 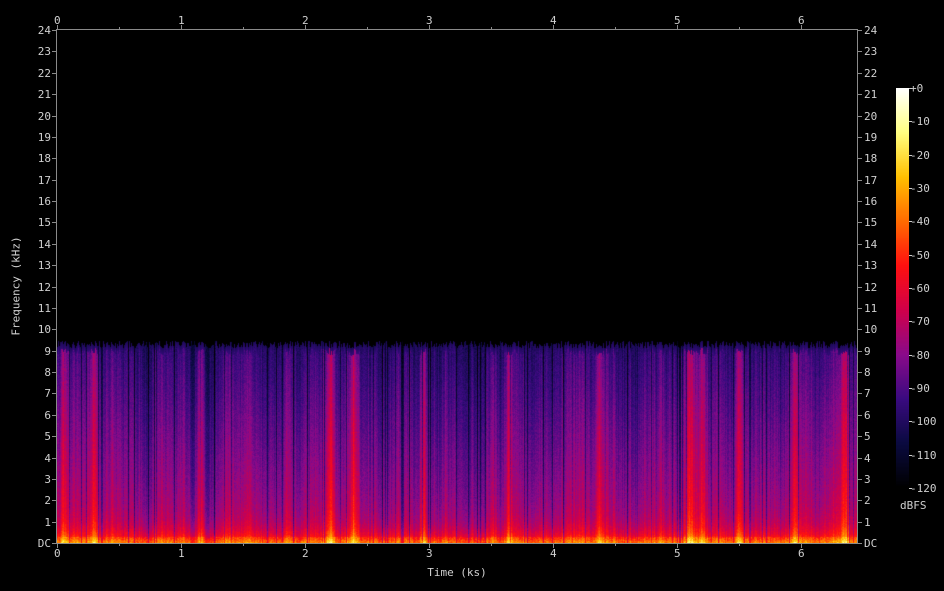 What do you see at coordinates (871, 116) in the screenshot?
I see `y-tick-label-right: 20` at bounding box center [871, 116].